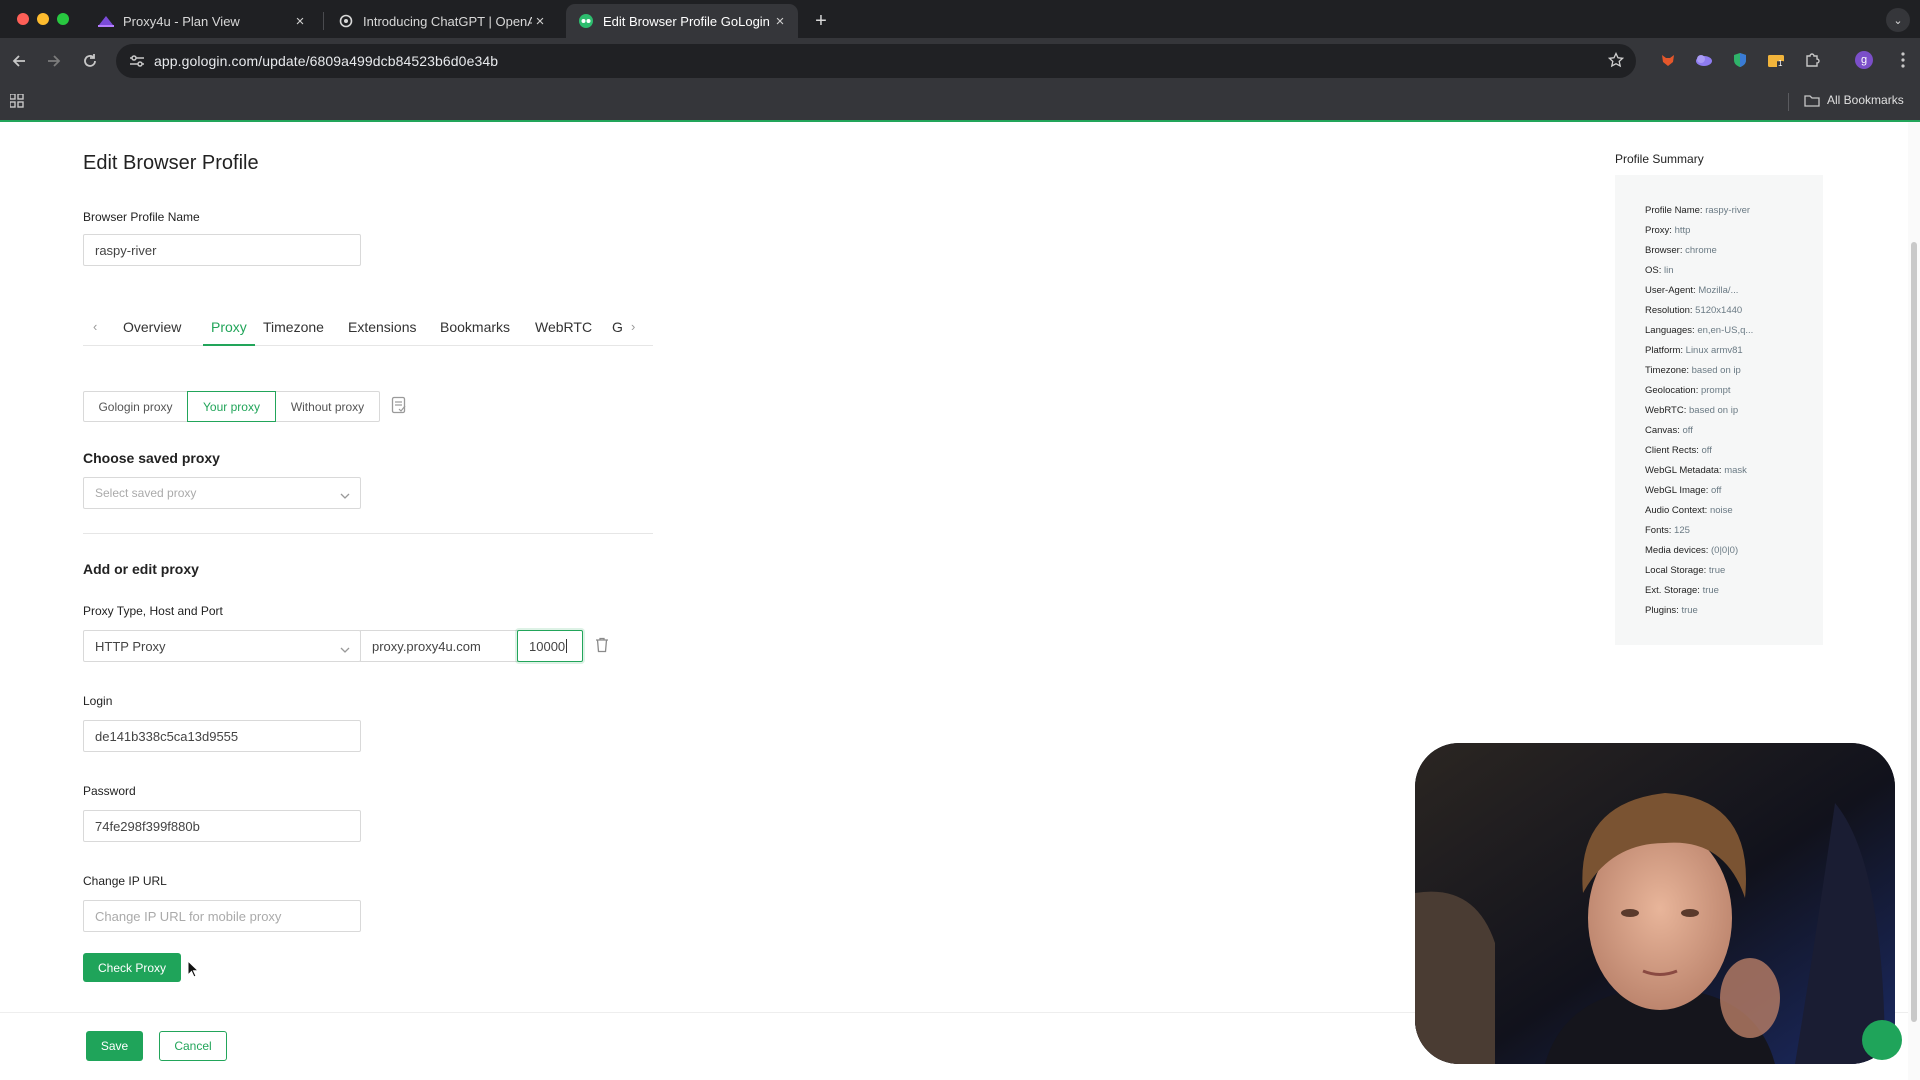 Image resolution: width=1920 pixels, height=1080 pixels. I want to click on cancel-button: Cancel, so click(193, 1046).